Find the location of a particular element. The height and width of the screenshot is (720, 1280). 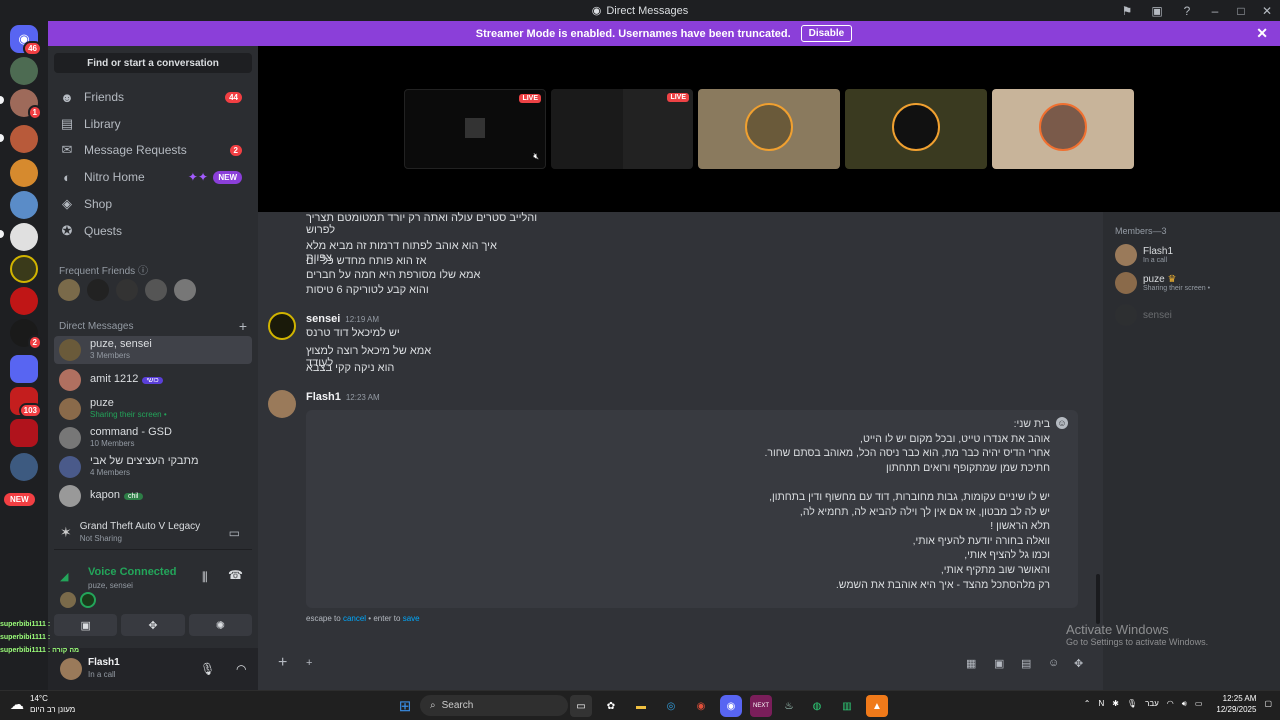

scrollbar is located at coordinates (1098, 599).